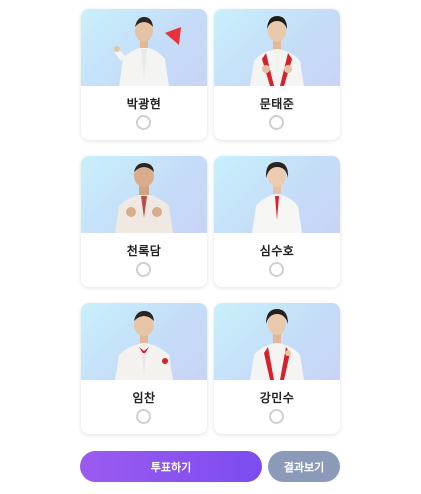  I want to click on candidate-card-2: 문태준, so click(277, 74).